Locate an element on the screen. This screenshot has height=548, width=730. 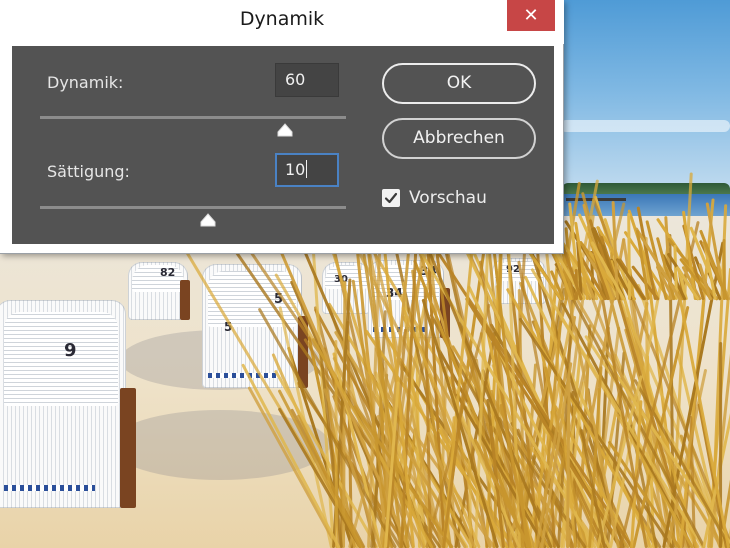
close-button: ✕ is located at coordinates (531, 15).